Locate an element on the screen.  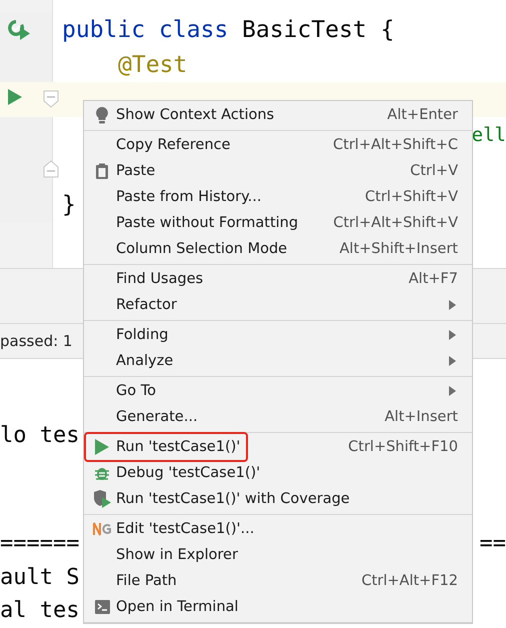
menu-label: Folding is located at coordinates (142, 335).